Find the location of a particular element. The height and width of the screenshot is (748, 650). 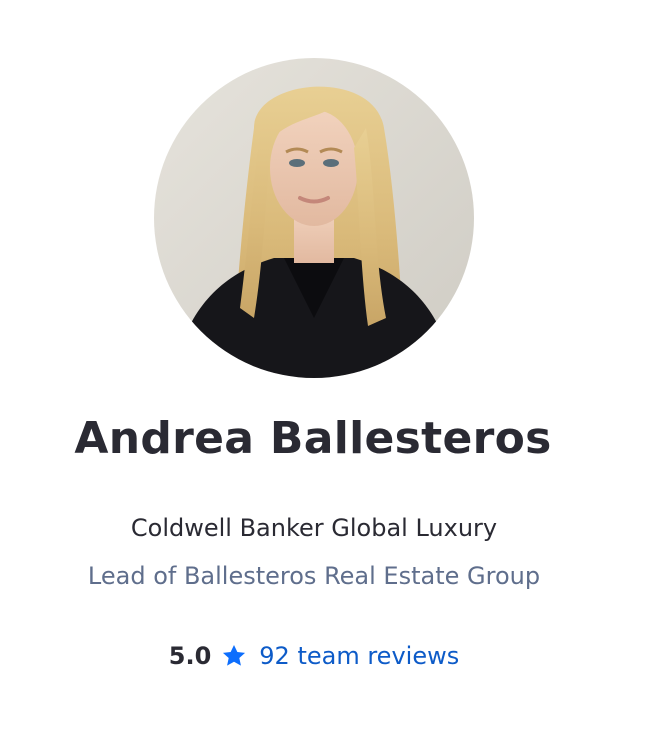

agent-title: Lead of Ballesteros Real Estate Group is located at coordinates (314, 576).